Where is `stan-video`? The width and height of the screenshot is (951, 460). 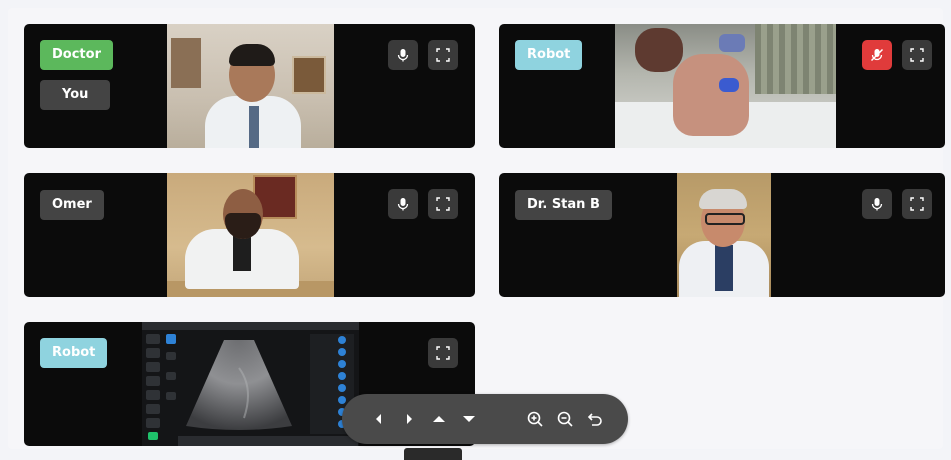 stan-video is located at coordinates (724, 235).